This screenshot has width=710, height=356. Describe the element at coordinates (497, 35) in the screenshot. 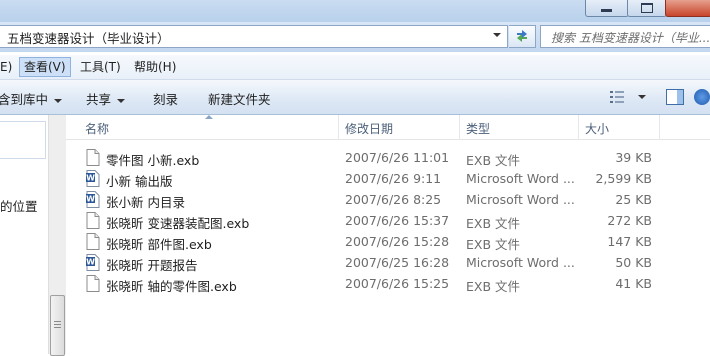

I see `address-dropdown-icon` at that location.